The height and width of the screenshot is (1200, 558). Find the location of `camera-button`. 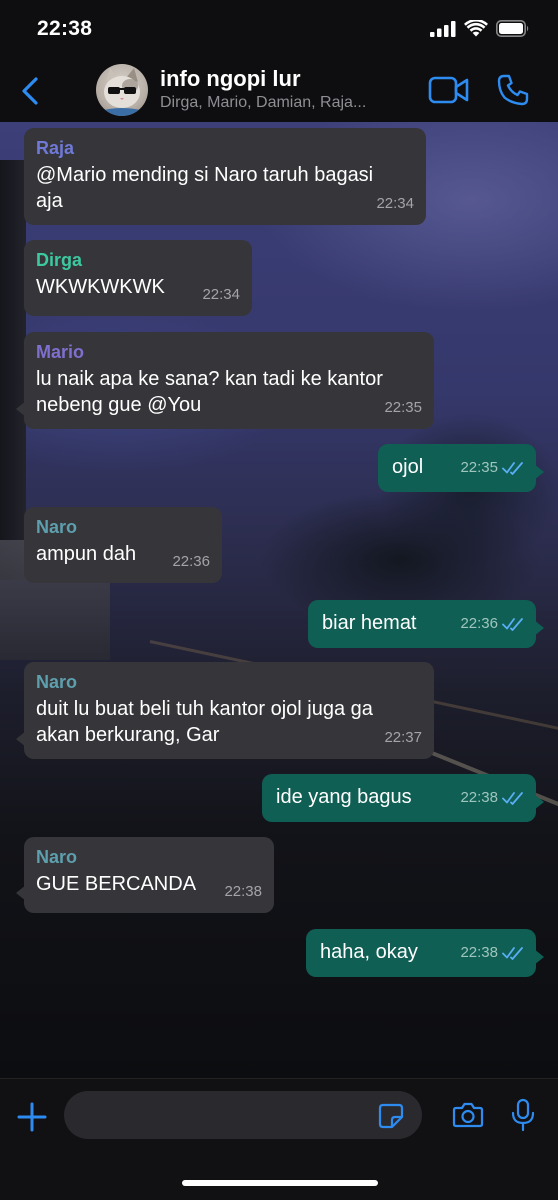

camera-button is located at coordinates (468, 1117).